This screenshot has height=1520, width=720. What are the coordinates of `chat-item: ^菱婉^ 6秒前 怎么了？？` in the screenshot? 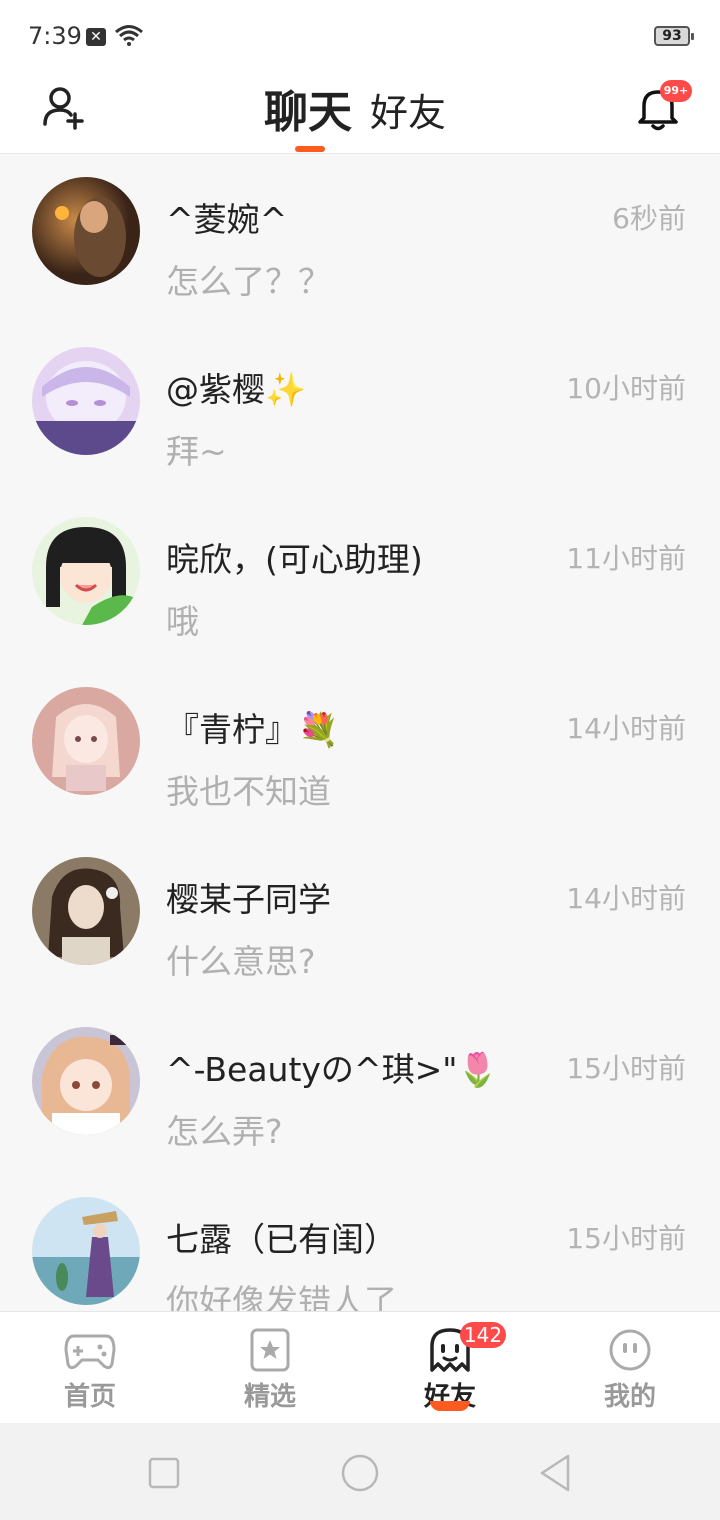 It's located at (360, 240).